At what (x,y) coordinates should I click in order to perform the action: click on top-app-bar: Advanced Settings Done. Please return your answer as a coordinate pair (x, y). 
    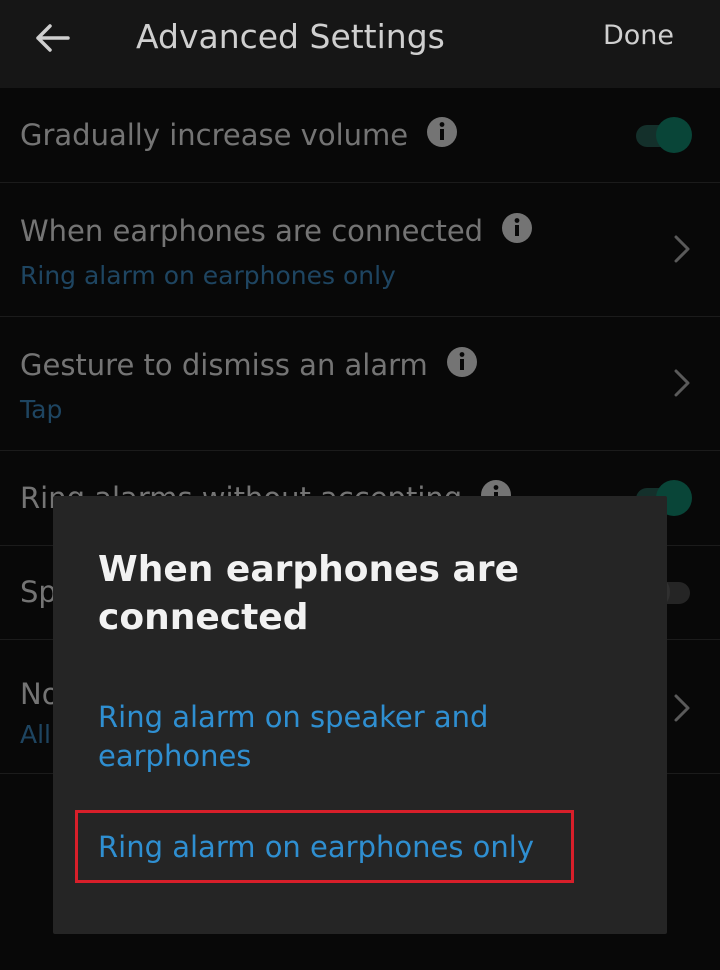
    Looking at the image, I should click on (360, 44).